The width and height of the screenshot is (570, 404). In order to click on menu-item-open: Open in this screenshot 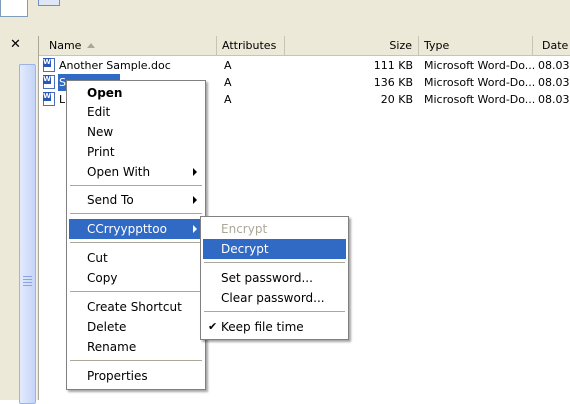, I will do `click(136, 93)`.